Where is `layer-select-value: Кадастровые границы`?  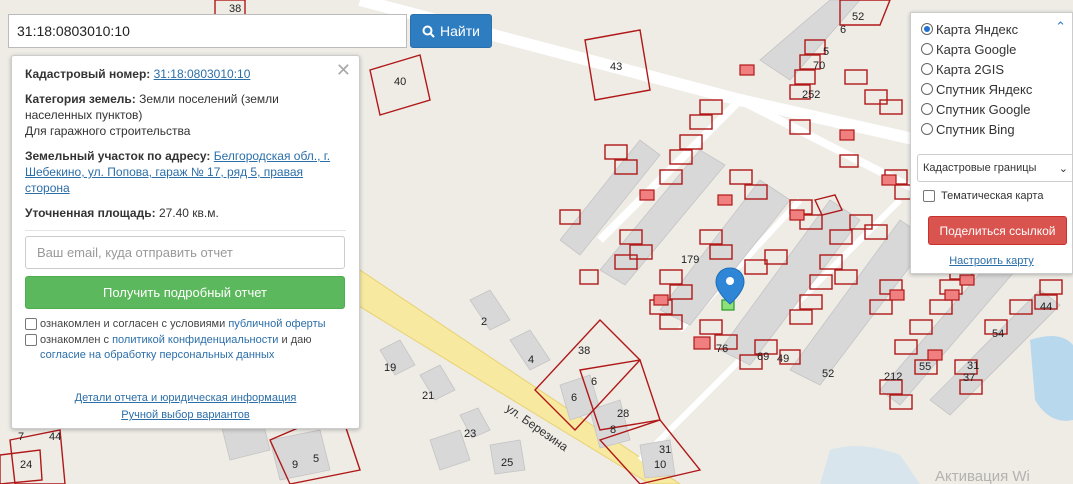 layer-select-value: Кадастровые границы is located at coordinates (980, 168).